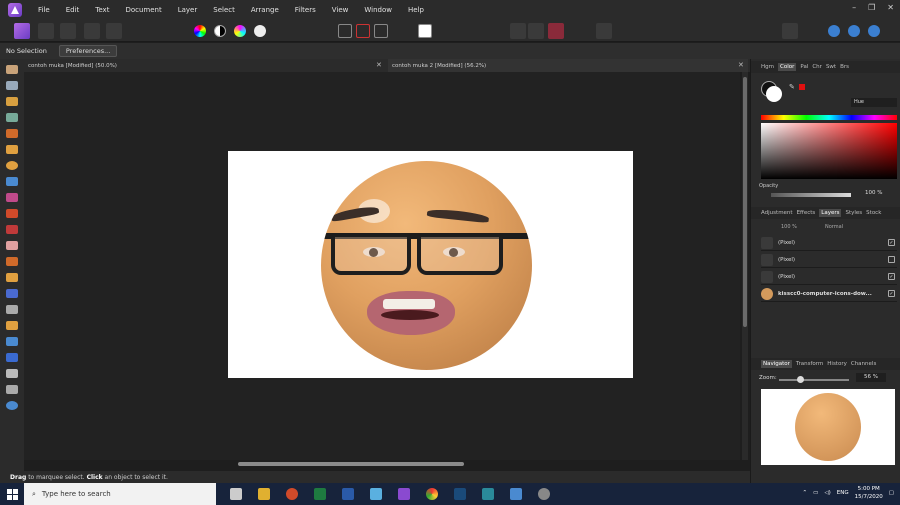 The image size is (900, 505). What do you see at coordinates (814, 379) in the screenshot?
I see `zoom-slider` at bounding box center [814, 379].